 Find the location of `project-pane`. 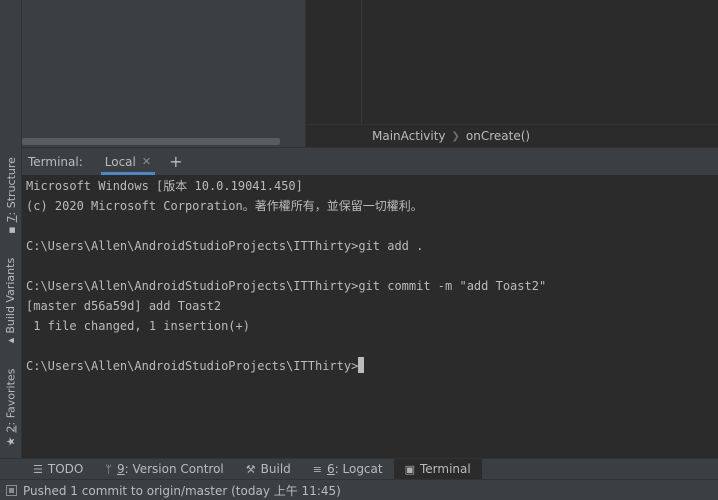

project-pane is located at coordinates (163, 73).